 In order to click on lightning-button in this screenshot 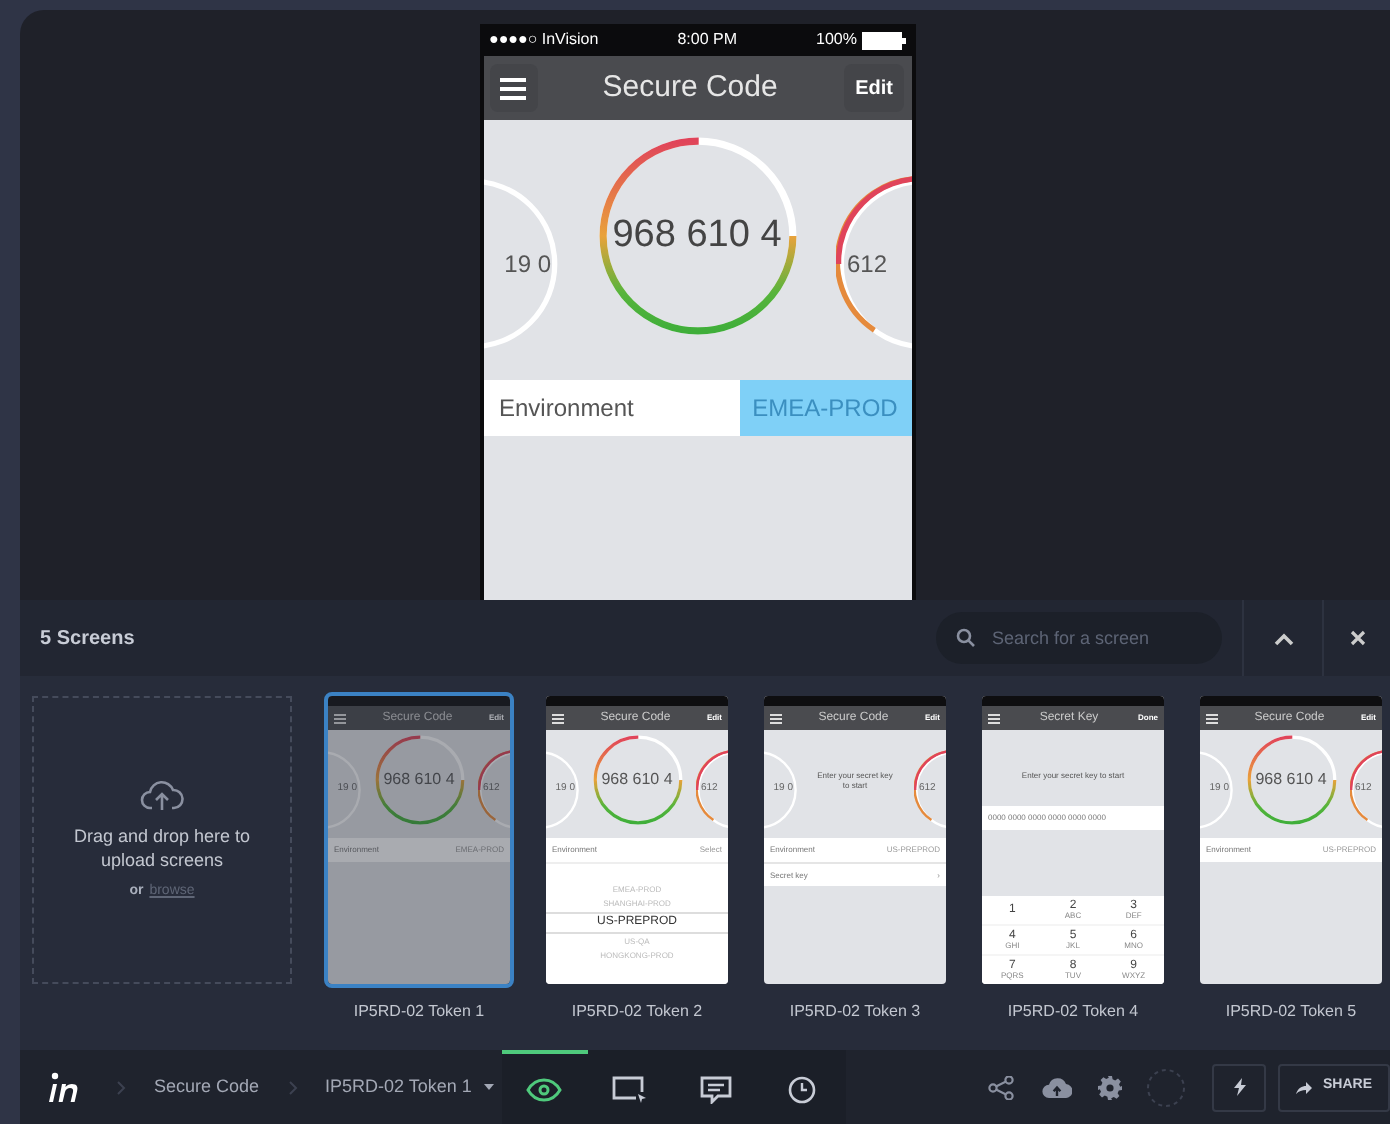, I will do `click(1239, 1087)`.